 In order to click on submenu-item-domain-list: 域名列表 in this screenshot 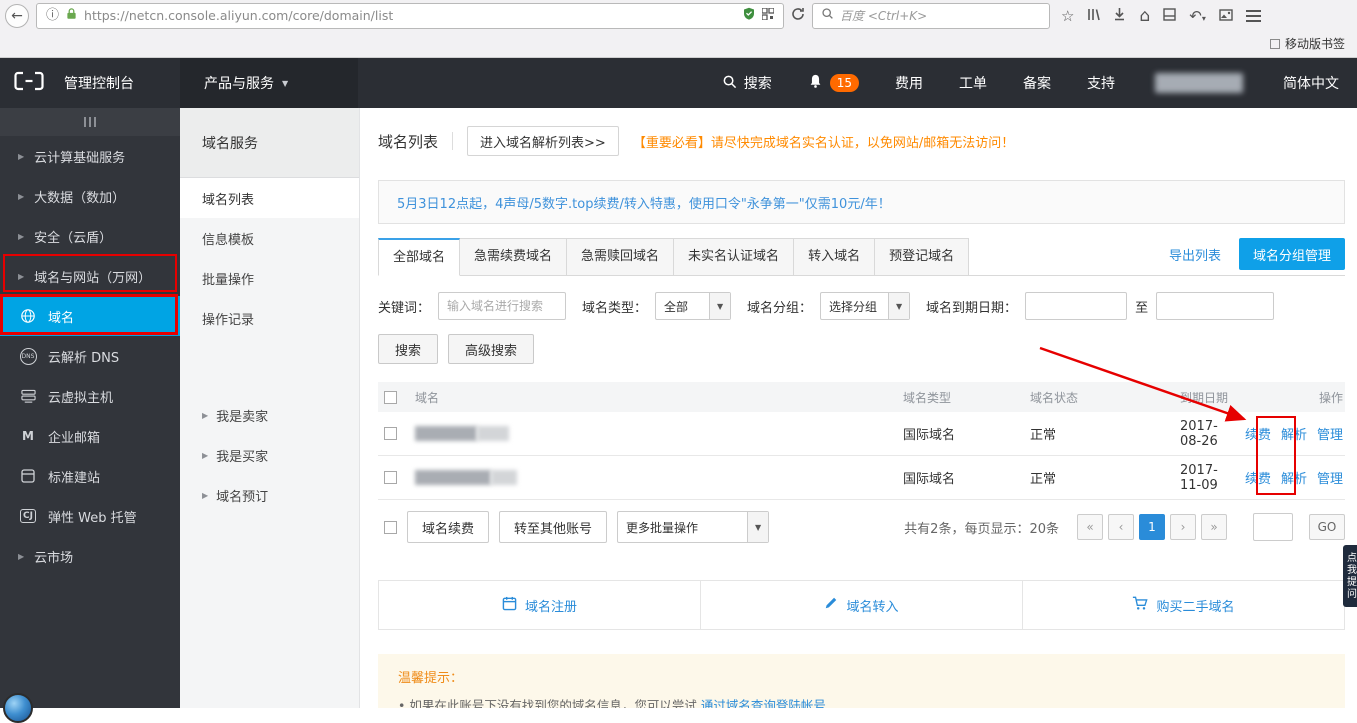, I will do `click(269, 198)`.